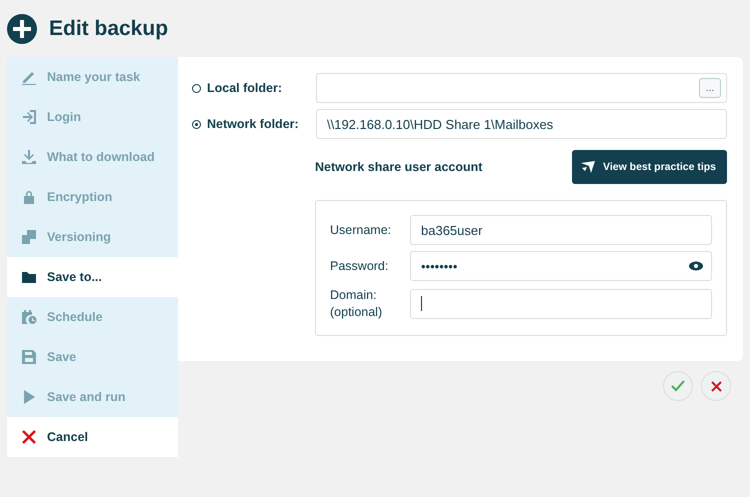  Describe the element at coordinates (253, 124) in the screenshot. I see `radio-label: Network folder:` at that location.